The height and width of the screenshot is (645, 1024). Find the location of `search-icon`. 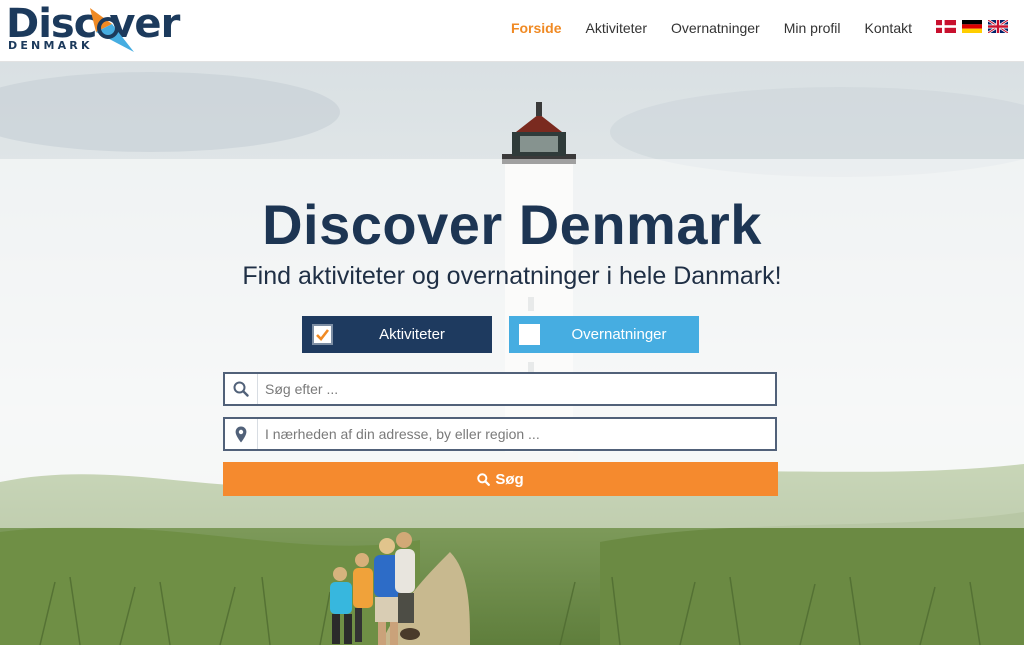

search-icon is located at coordinates (241, 389).